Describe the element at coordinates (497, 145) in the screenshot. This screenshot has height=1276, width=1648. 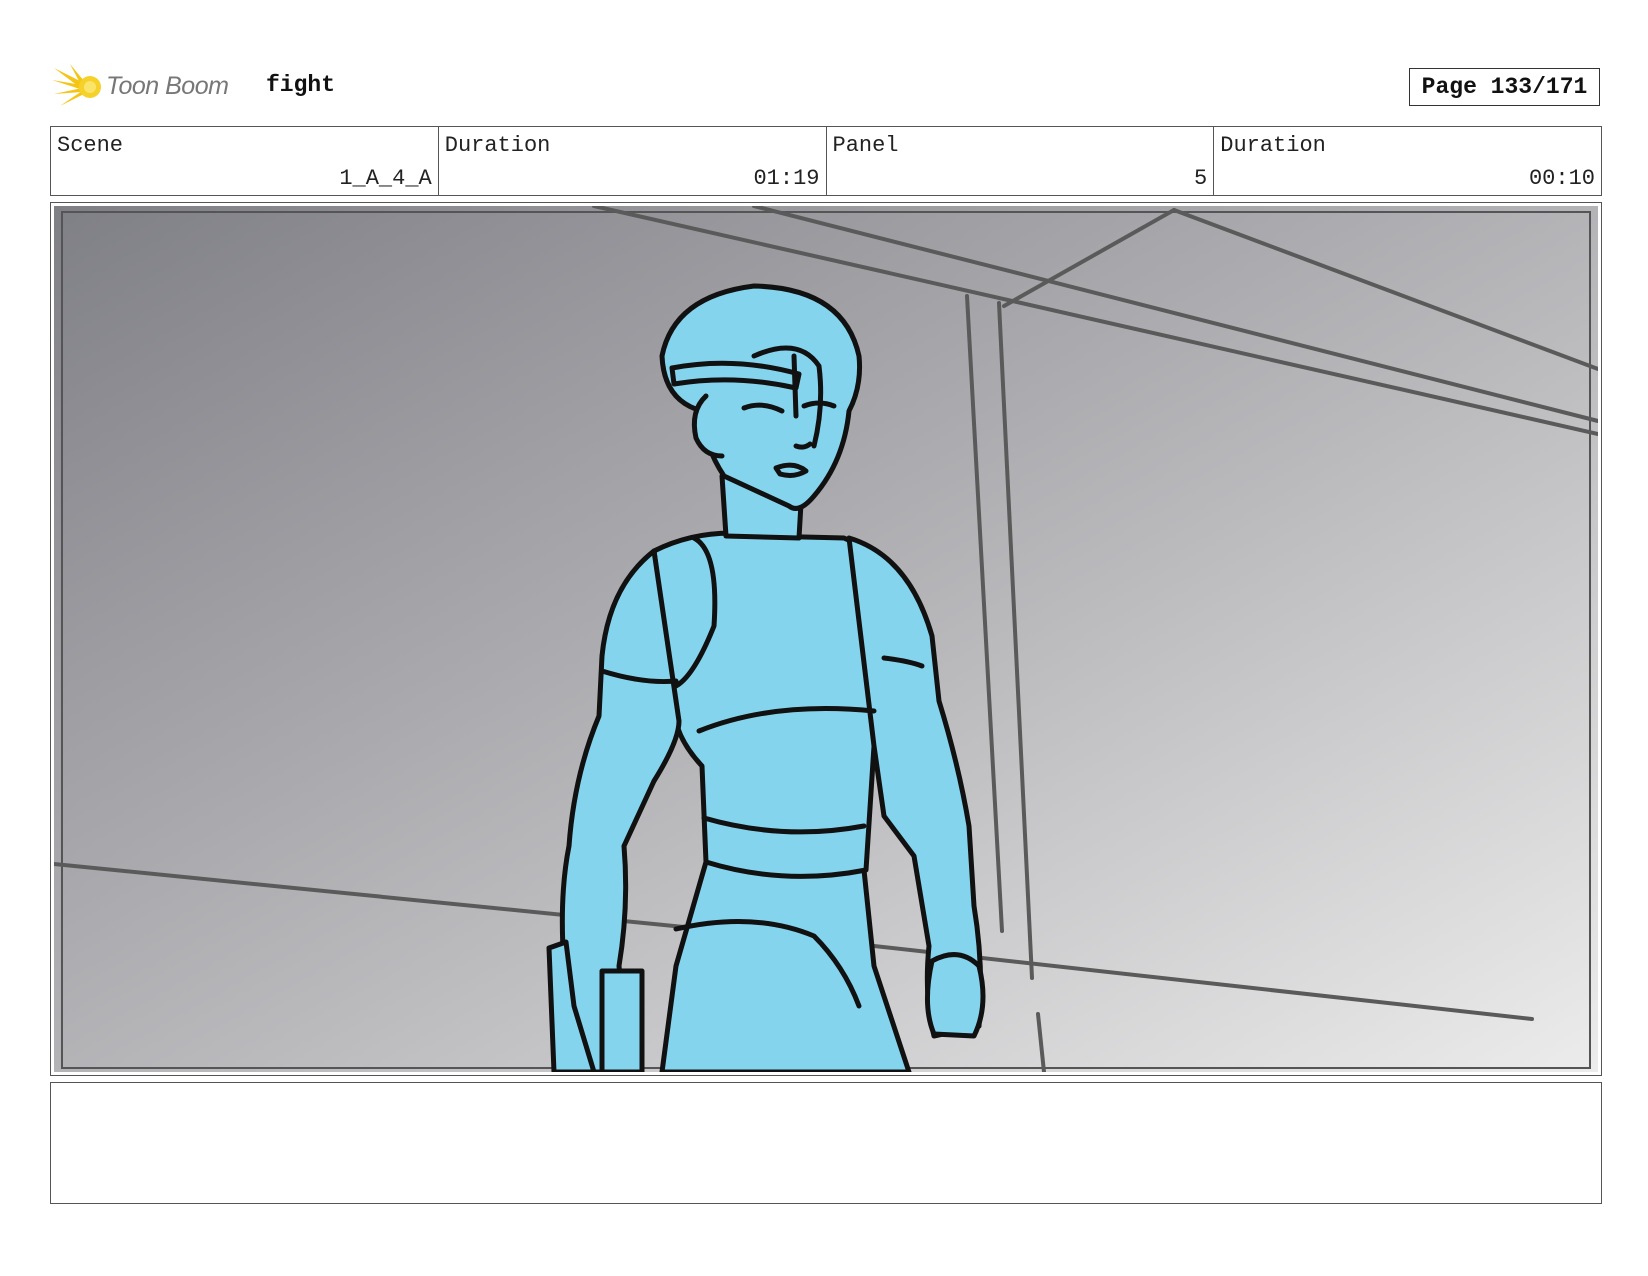
I see `scene-duration-label: Duration` at that location.